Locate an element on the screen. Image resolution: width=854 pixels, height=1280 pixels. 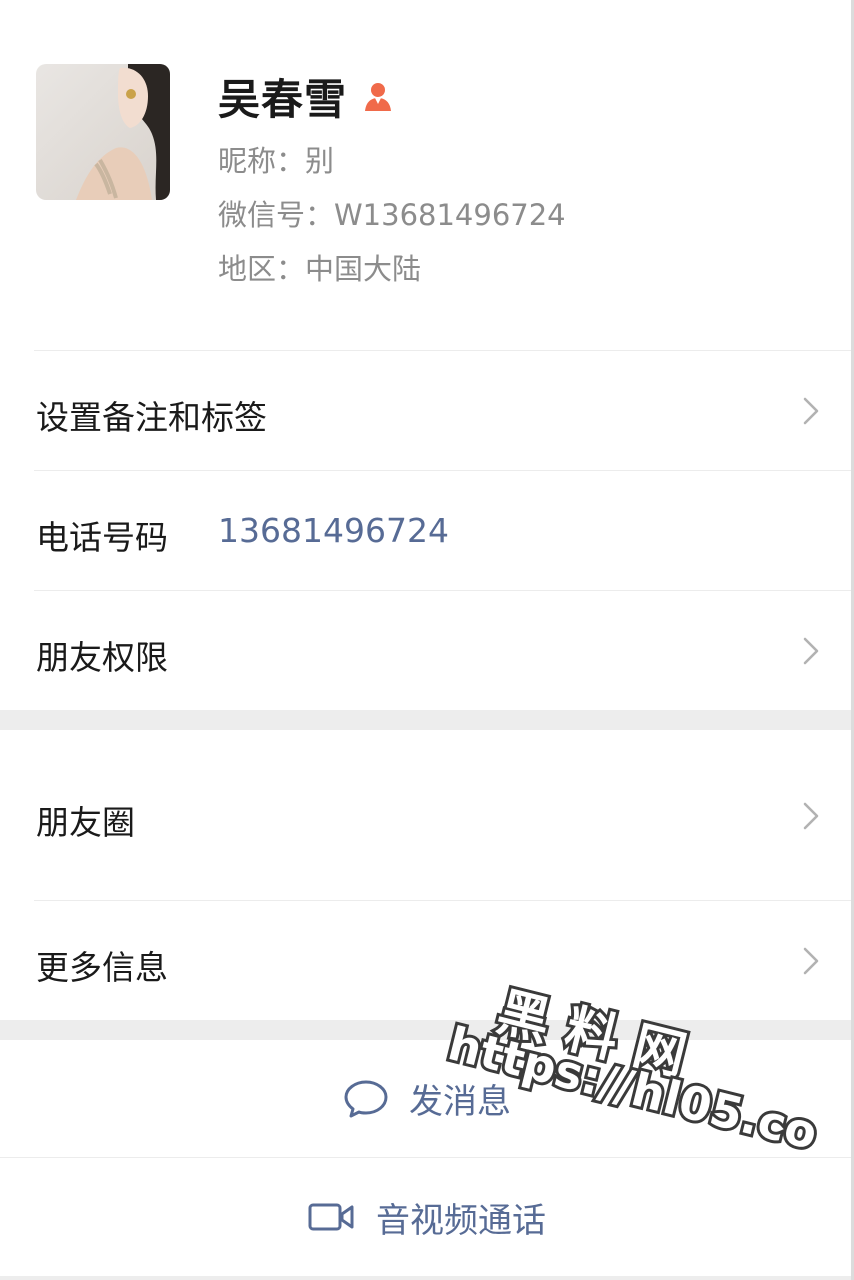
name-row: 吴春雪 is located at coordinates (306, 96).